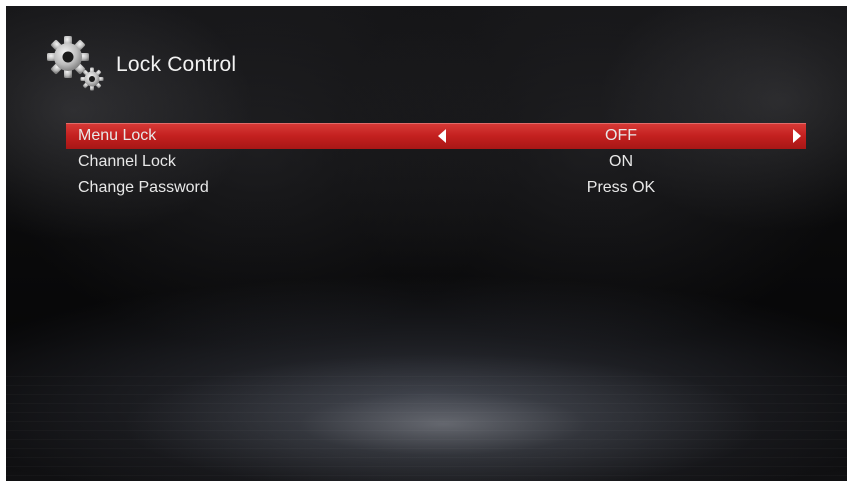 Image resolution: width=853 pixels, height=486 pixels. I want to click on arrow-left-icon, so click(442, 136).